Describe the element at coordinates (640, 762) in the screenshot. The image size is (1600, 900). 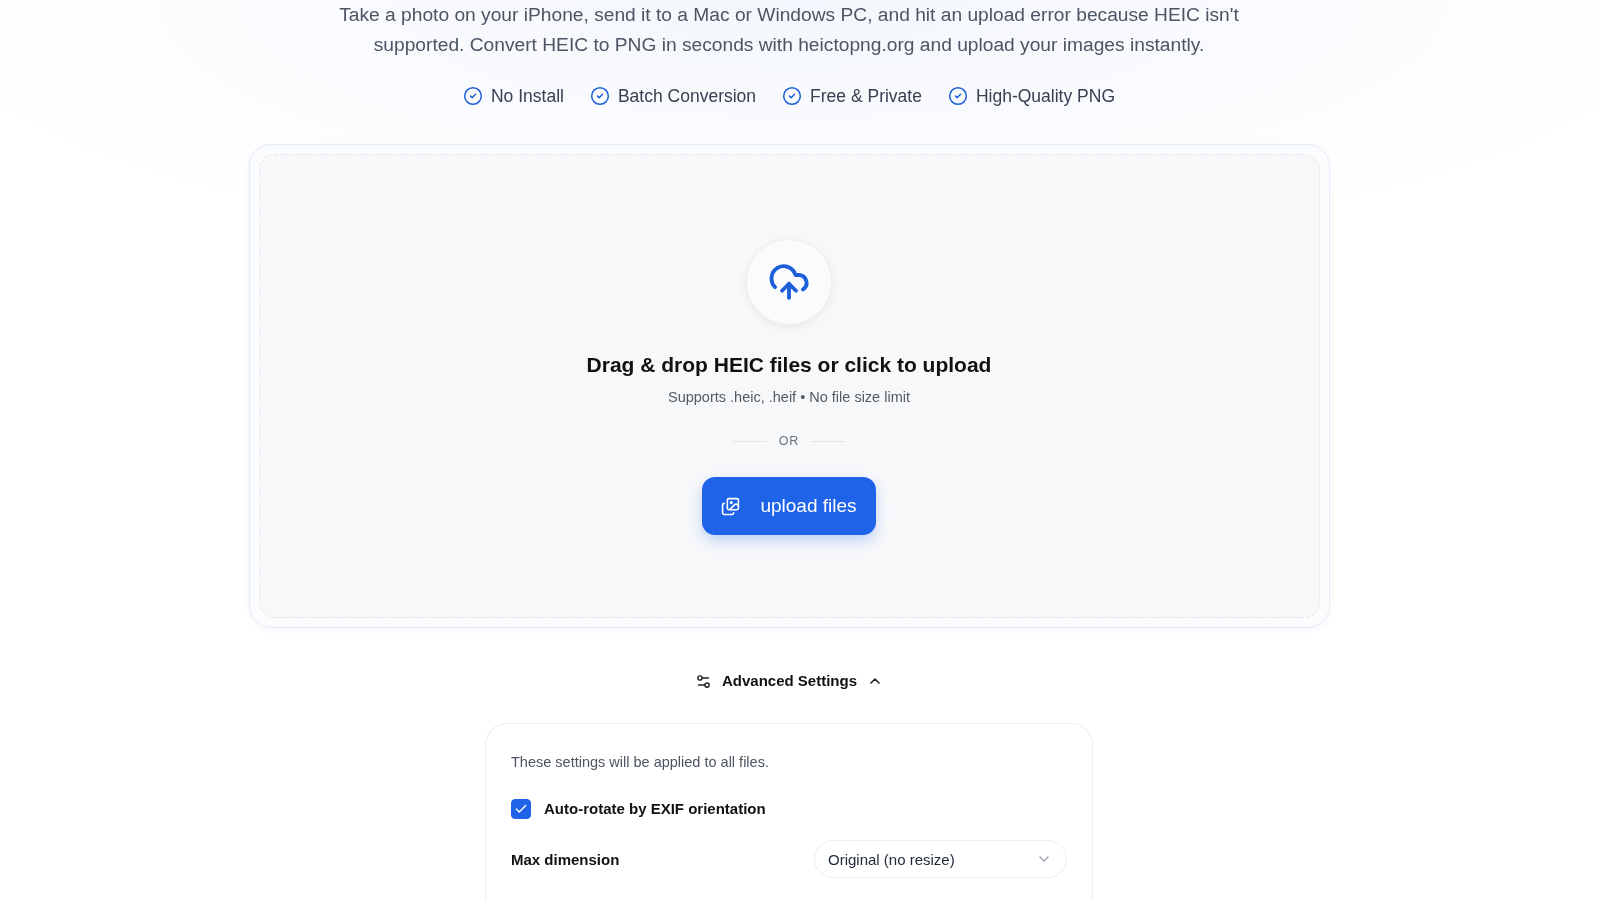
I see `settings-note: These settings will be applied to all files.` at that location.